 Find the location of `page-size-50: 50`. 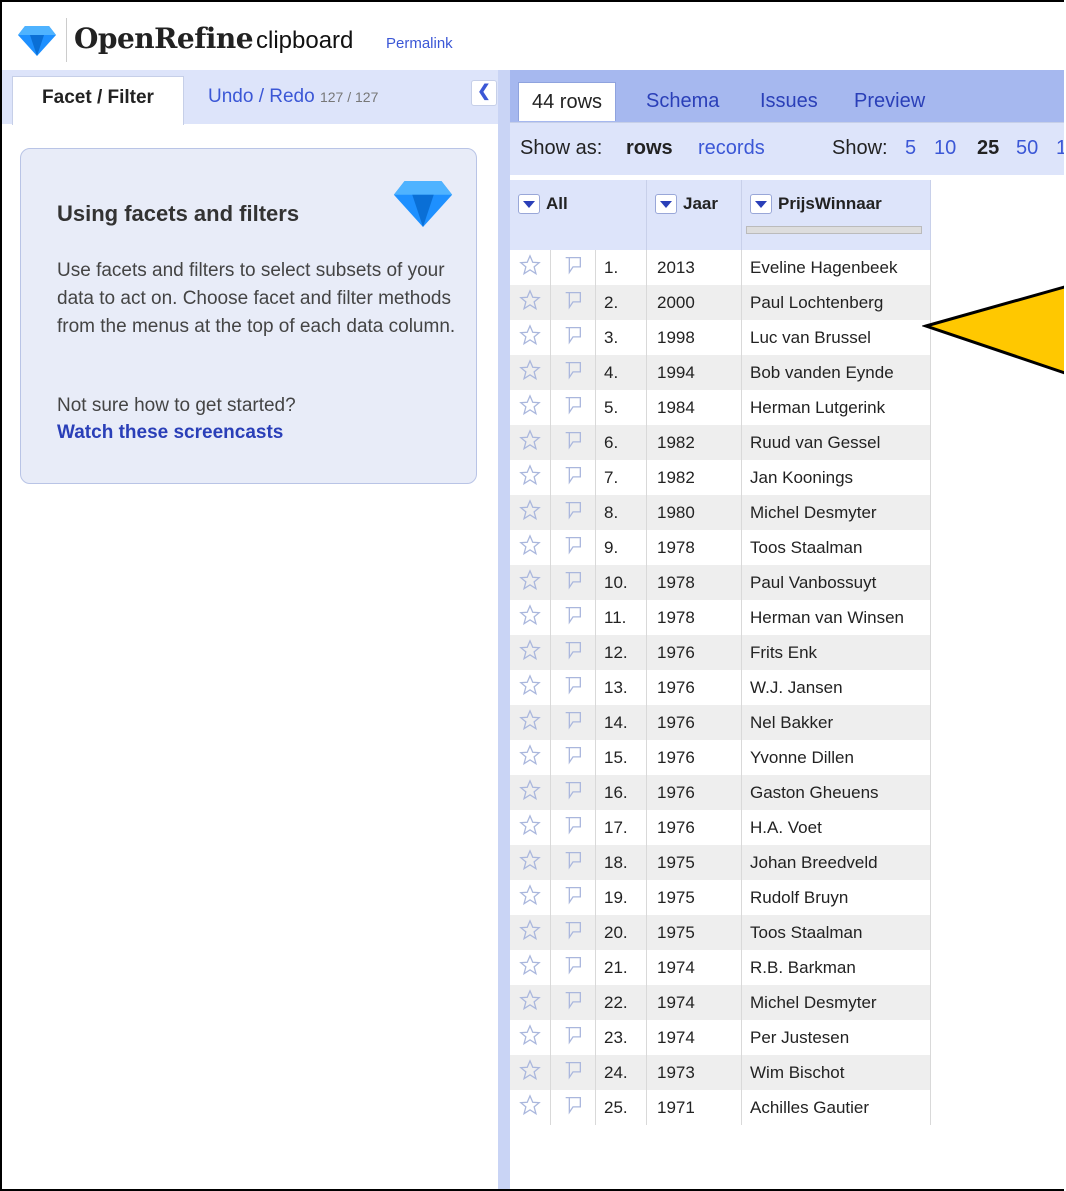

page-size-50: 50 is located at coordinates (1027, 148).